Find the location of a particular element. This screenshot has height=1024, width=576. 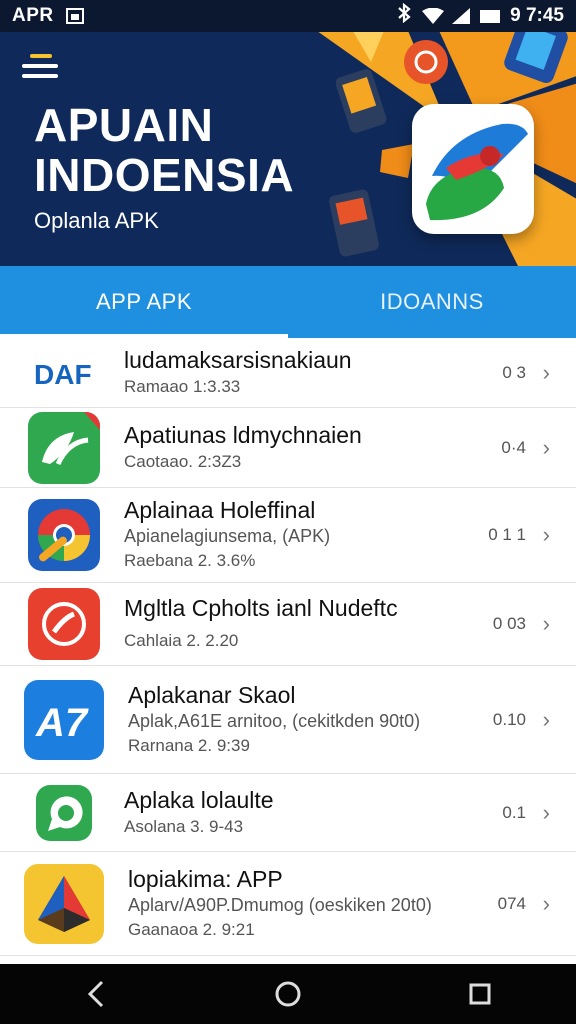

app-meta: Gaanaoa 2. 9:21 is located at coordinates (191, 929).